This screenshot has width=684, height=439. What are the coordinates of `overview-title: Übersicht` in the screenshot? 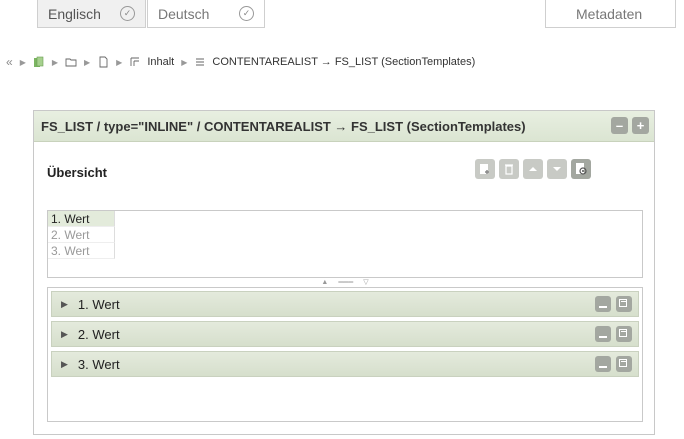 It's located at (77, 172).